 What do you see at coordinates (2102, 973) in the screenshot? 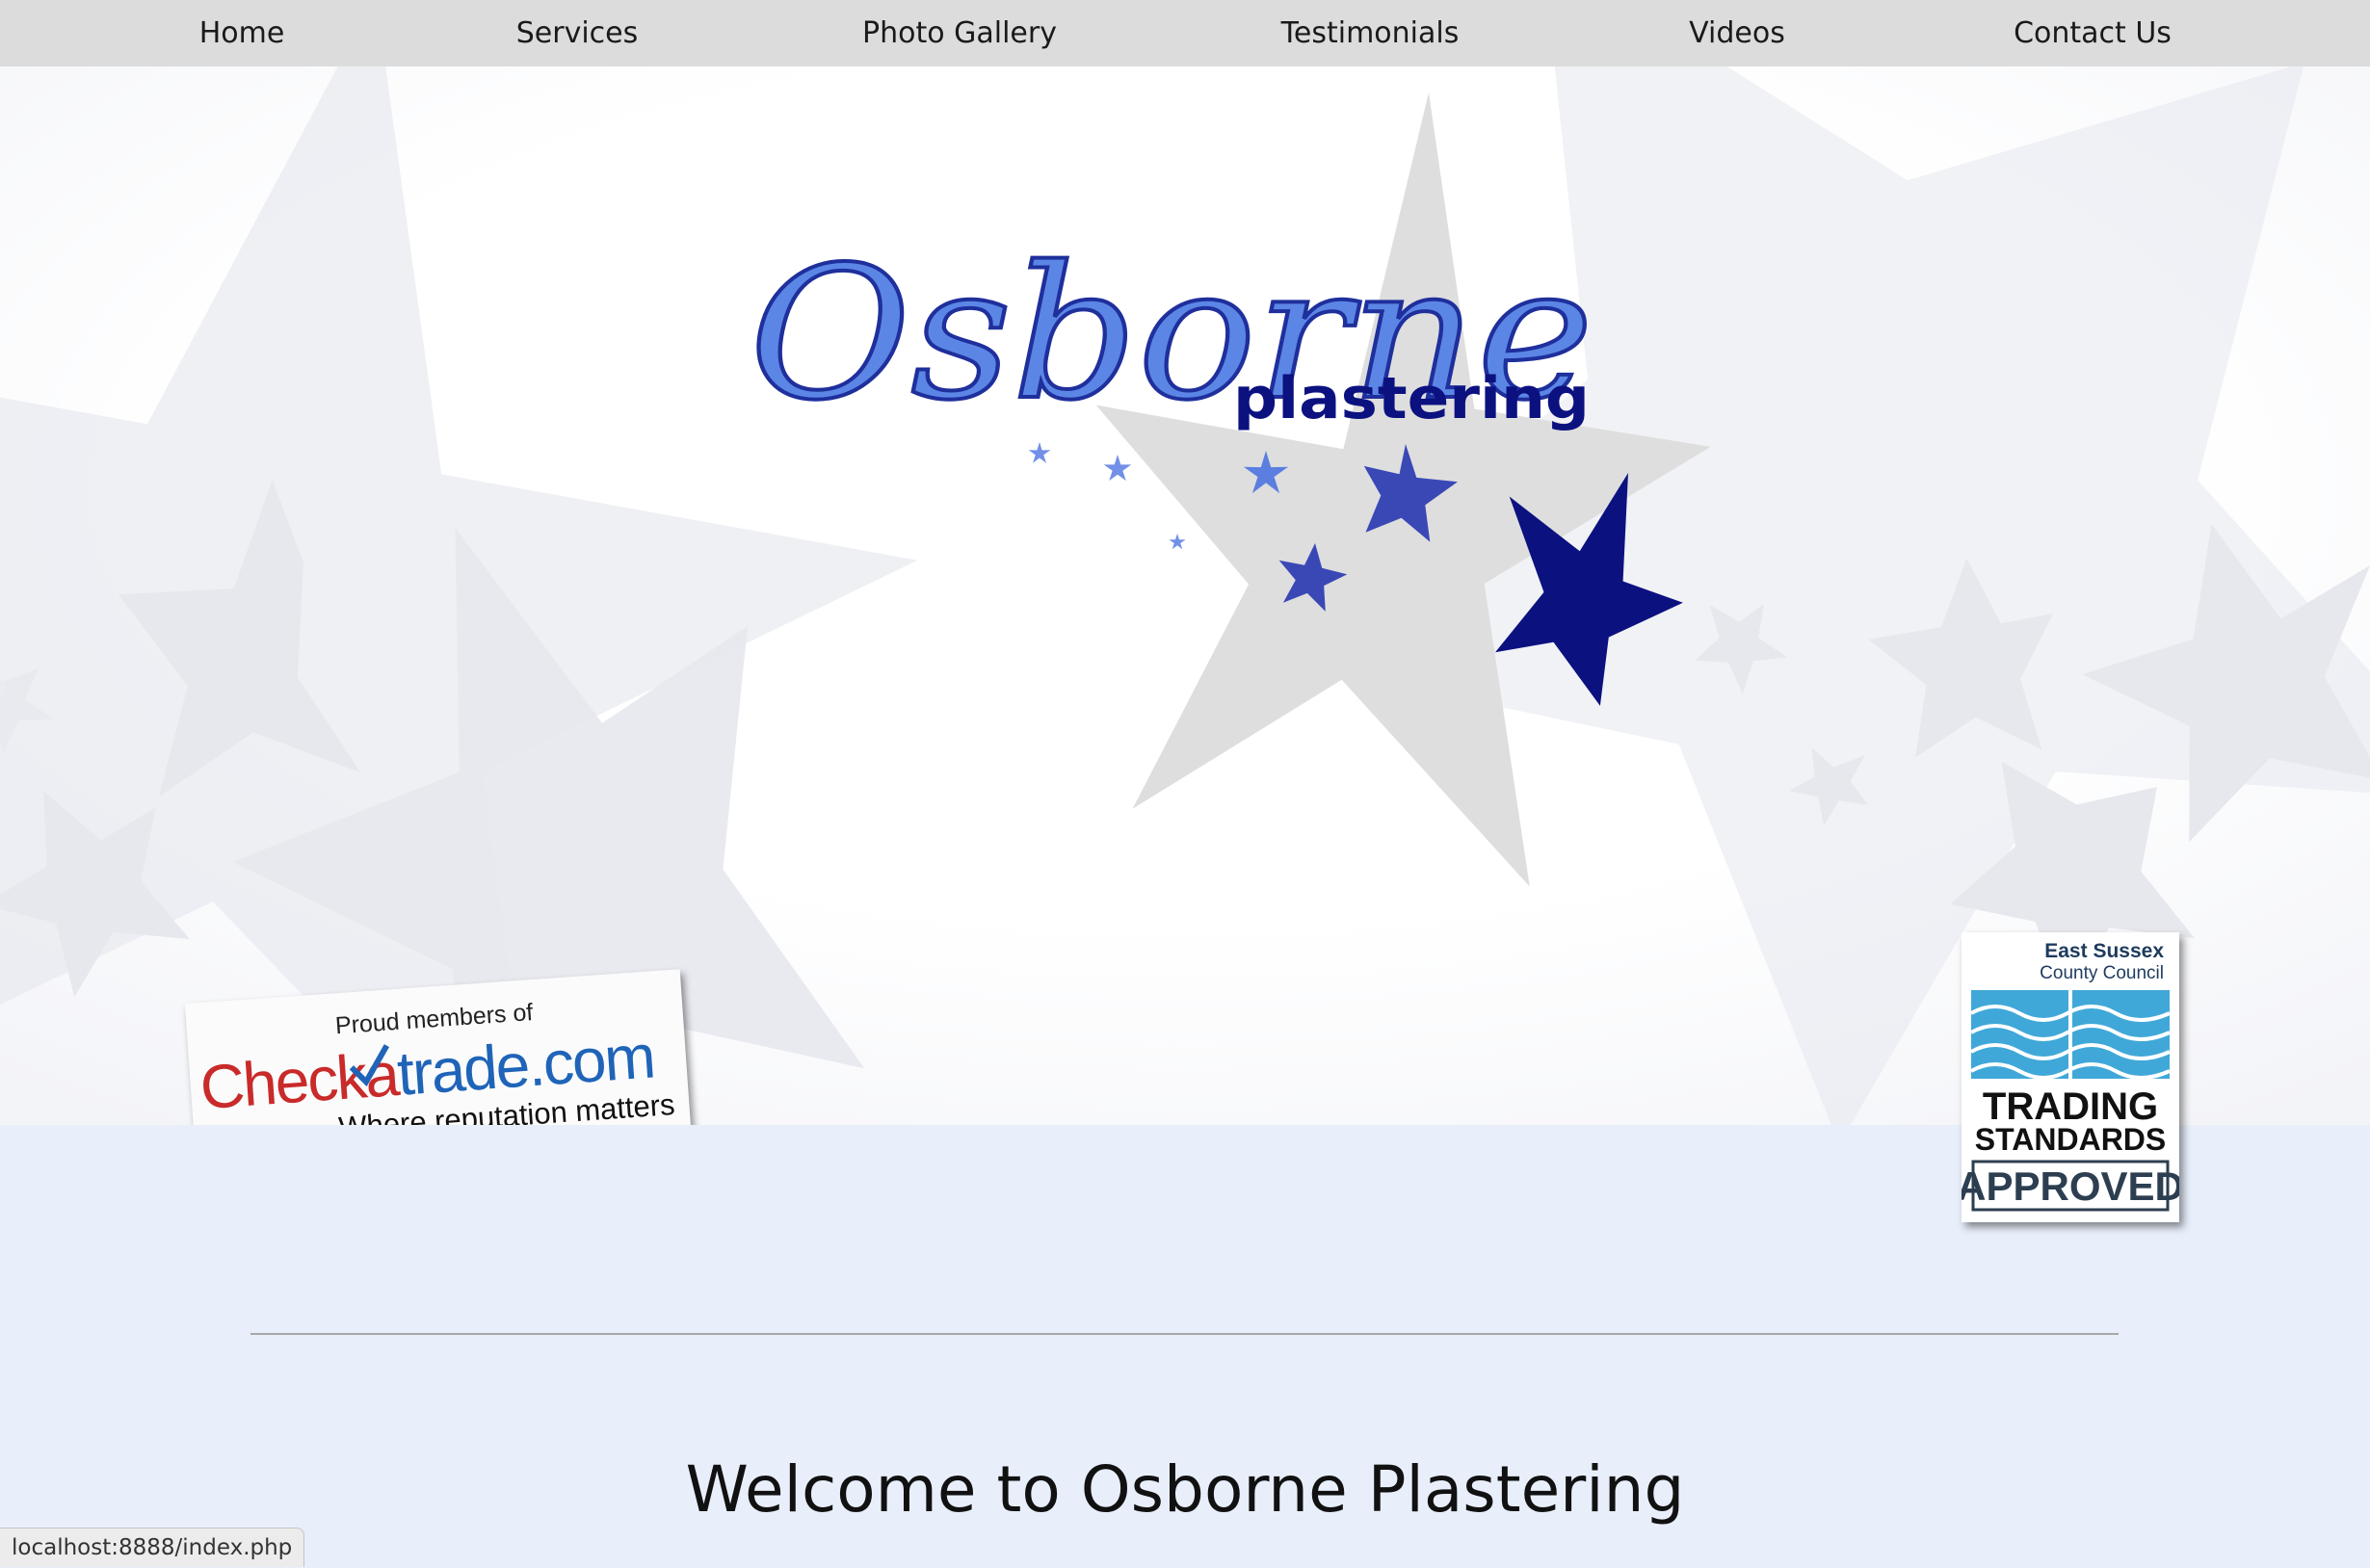
I see `council-name-line2: County Council` at bounding box center [2102, 973].